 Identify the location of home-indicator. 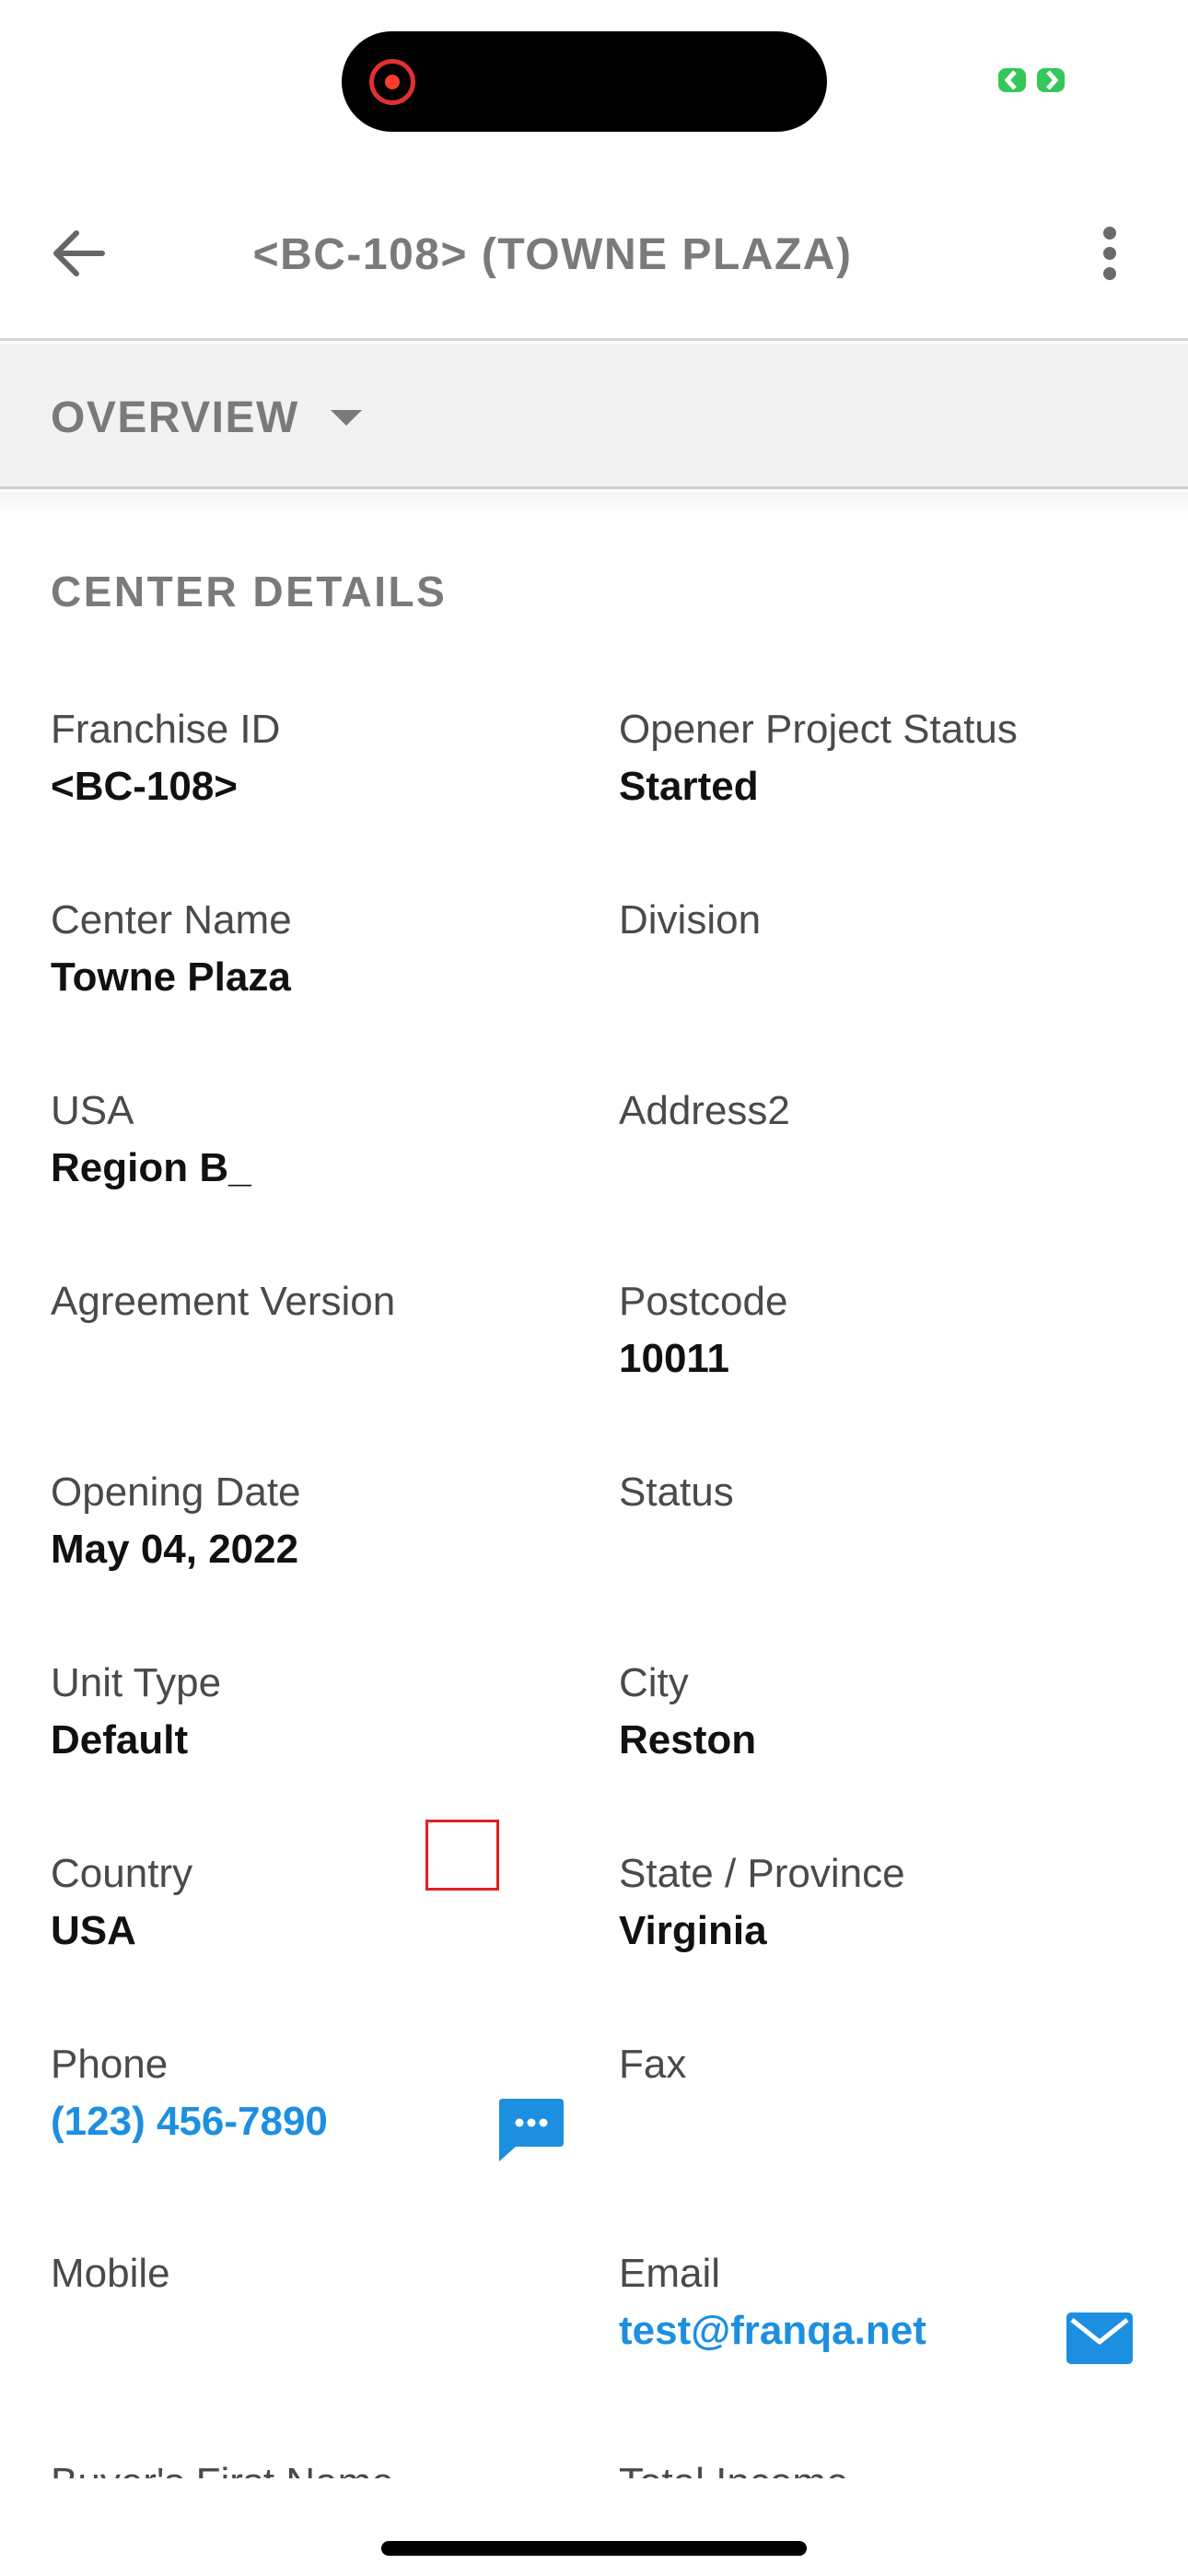
(594, 2548).